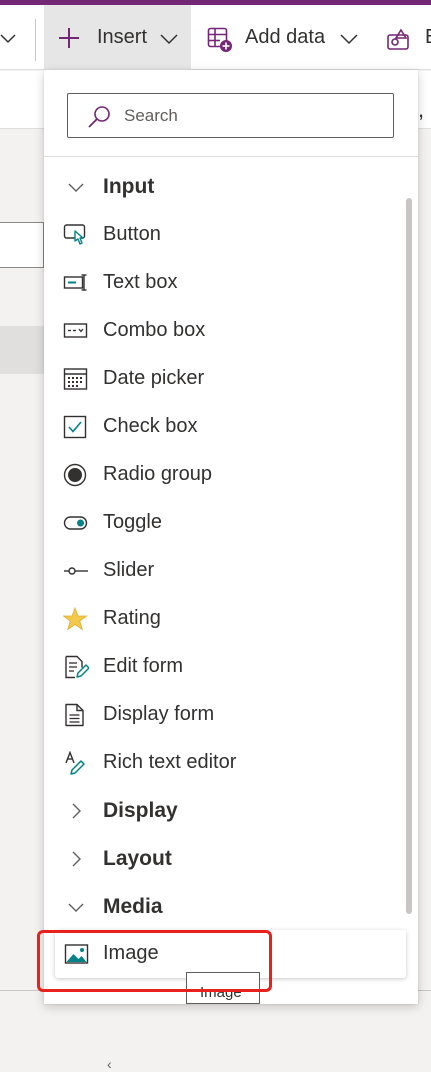 The image size is (431, 1072). What do you see at coordinates (132, 234) in the screenshot?
I see `item-label: Button` at bounding box center [132, 234].